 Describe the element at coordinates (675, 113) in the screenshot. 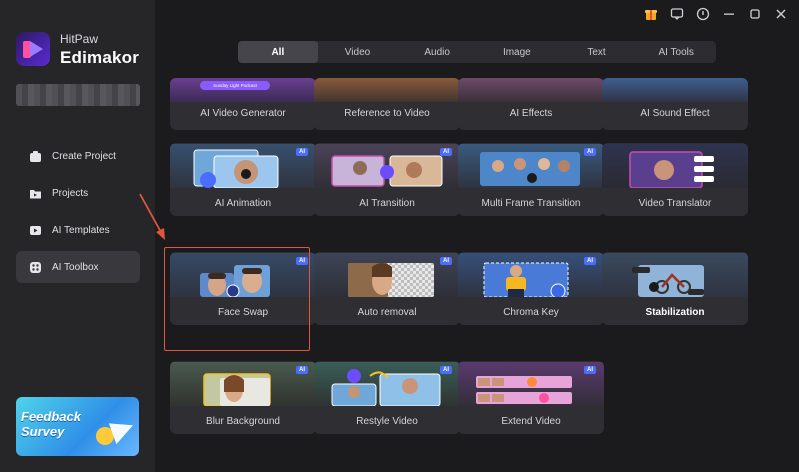

I see `tool-label: AI Sound Effect` at that location.